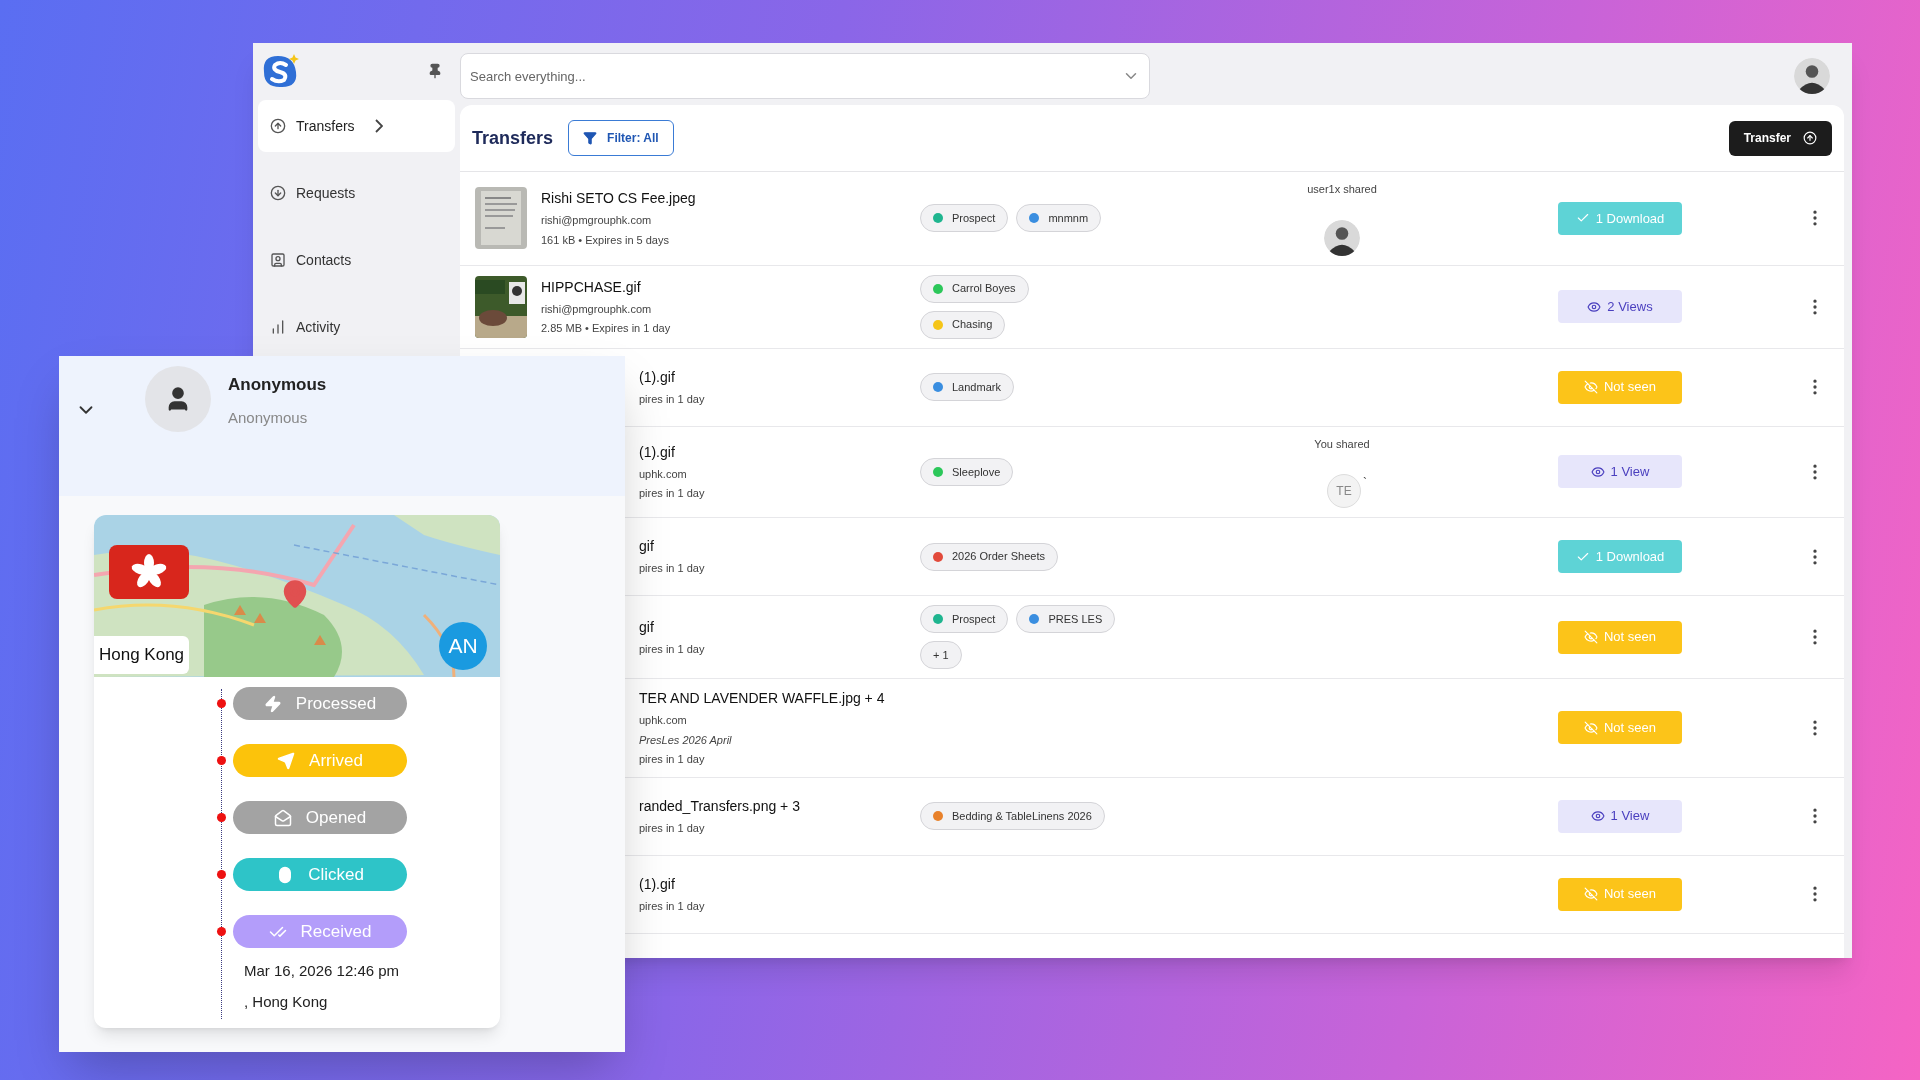 The height and width of the screenshot is (1080, 1920). What do you see at coordinates (142, 655) in the screenshot?
I see `location-label: Hong Kong` at bounding box center [142, 655].